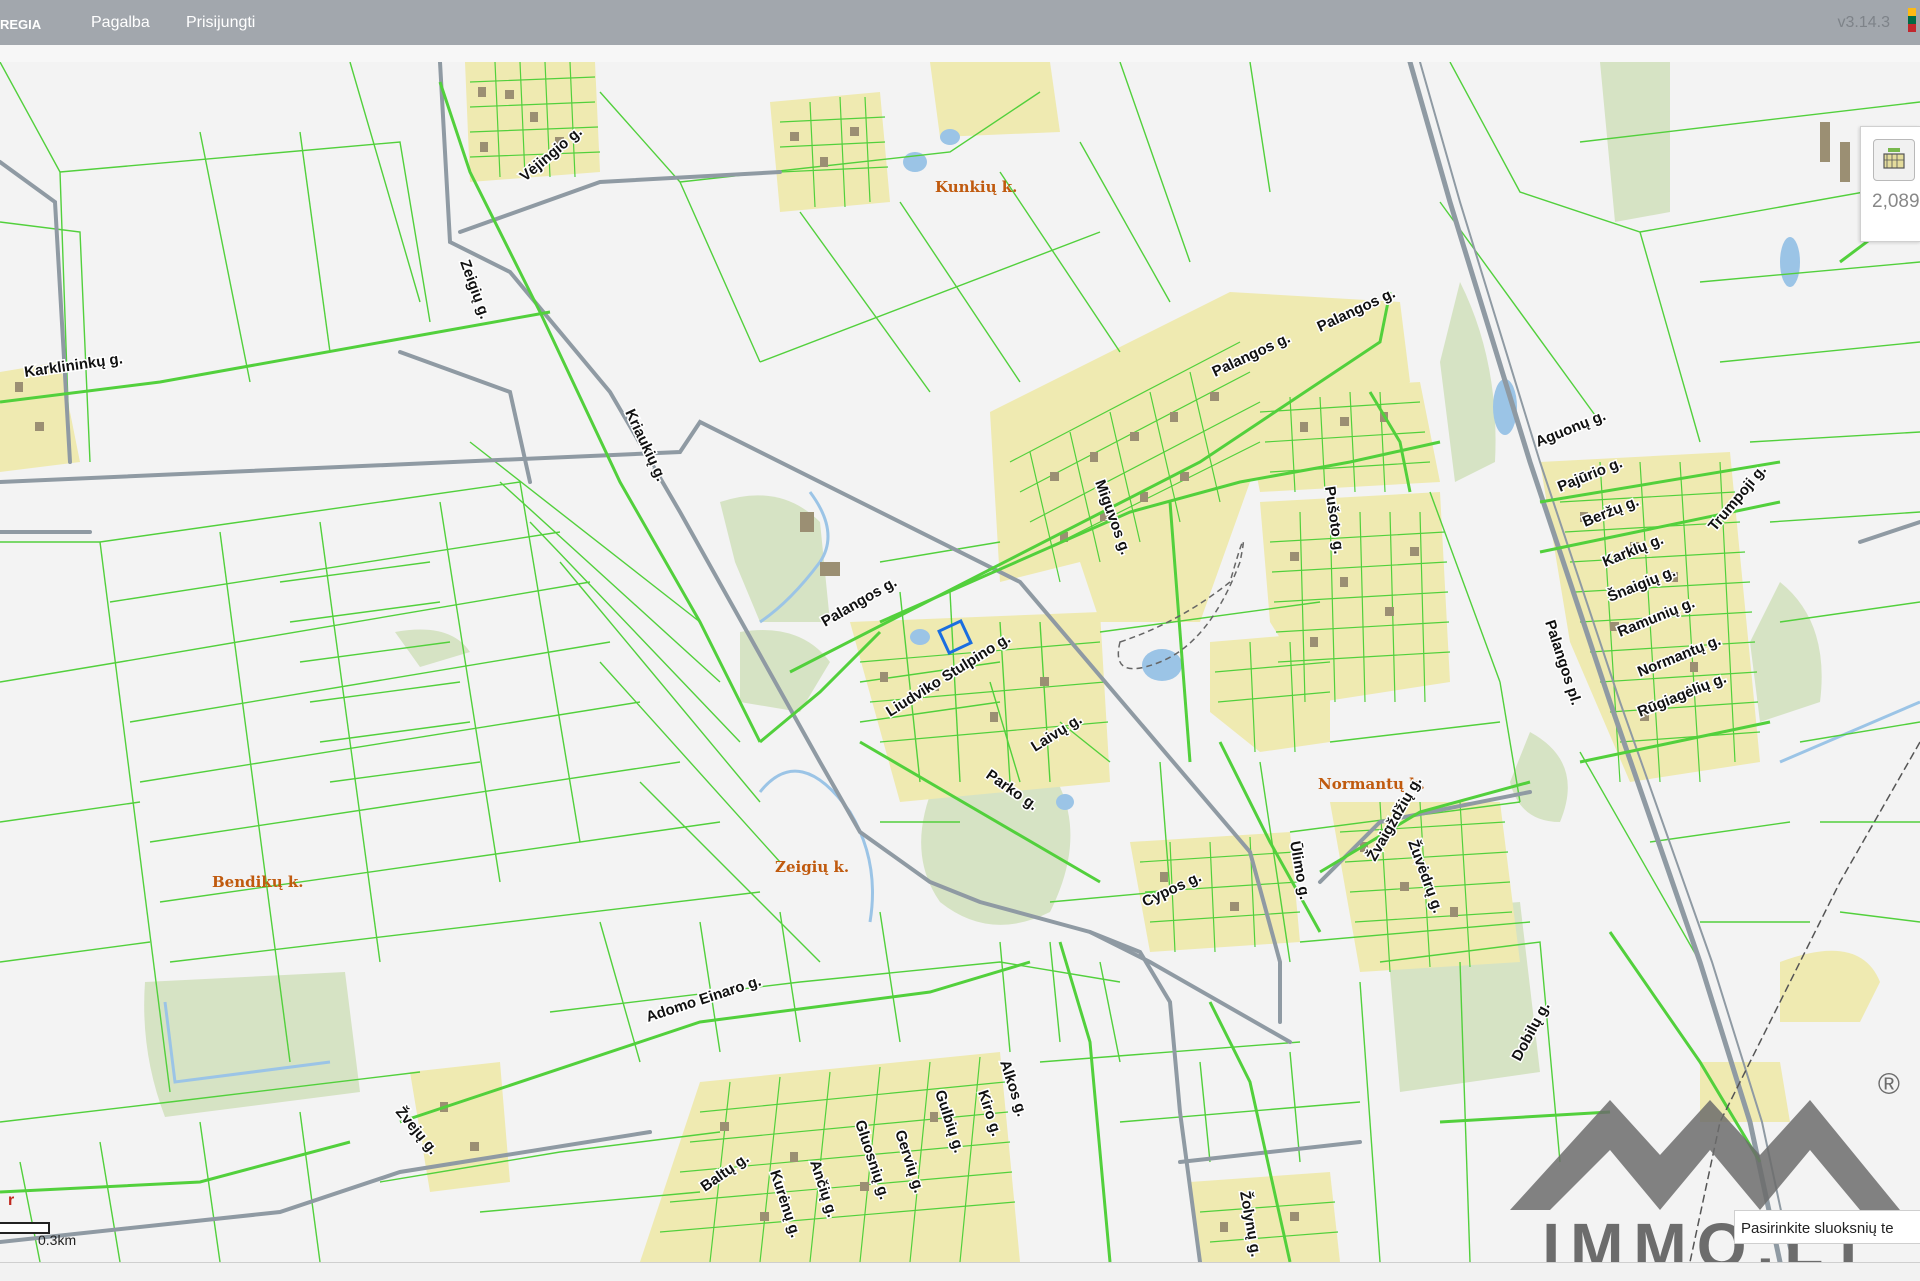  Describe the element at coordinates (257, 882) in the screenshot. I see `place-label: Bendikų k.` at that location.